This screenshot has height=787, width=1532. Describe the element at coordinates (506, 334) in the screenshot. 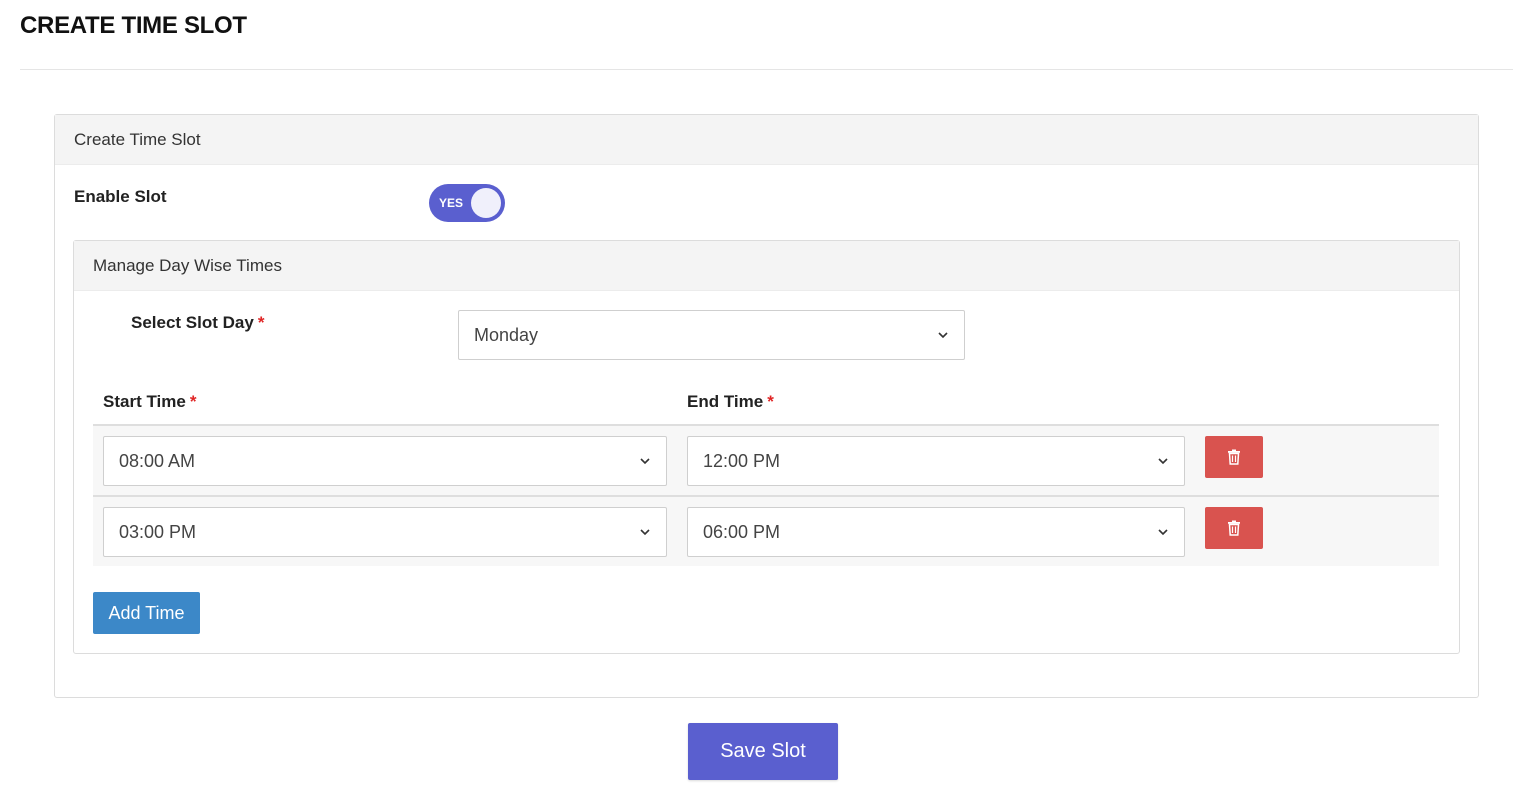

I see `slot-day-select-value: Monday` at that location.